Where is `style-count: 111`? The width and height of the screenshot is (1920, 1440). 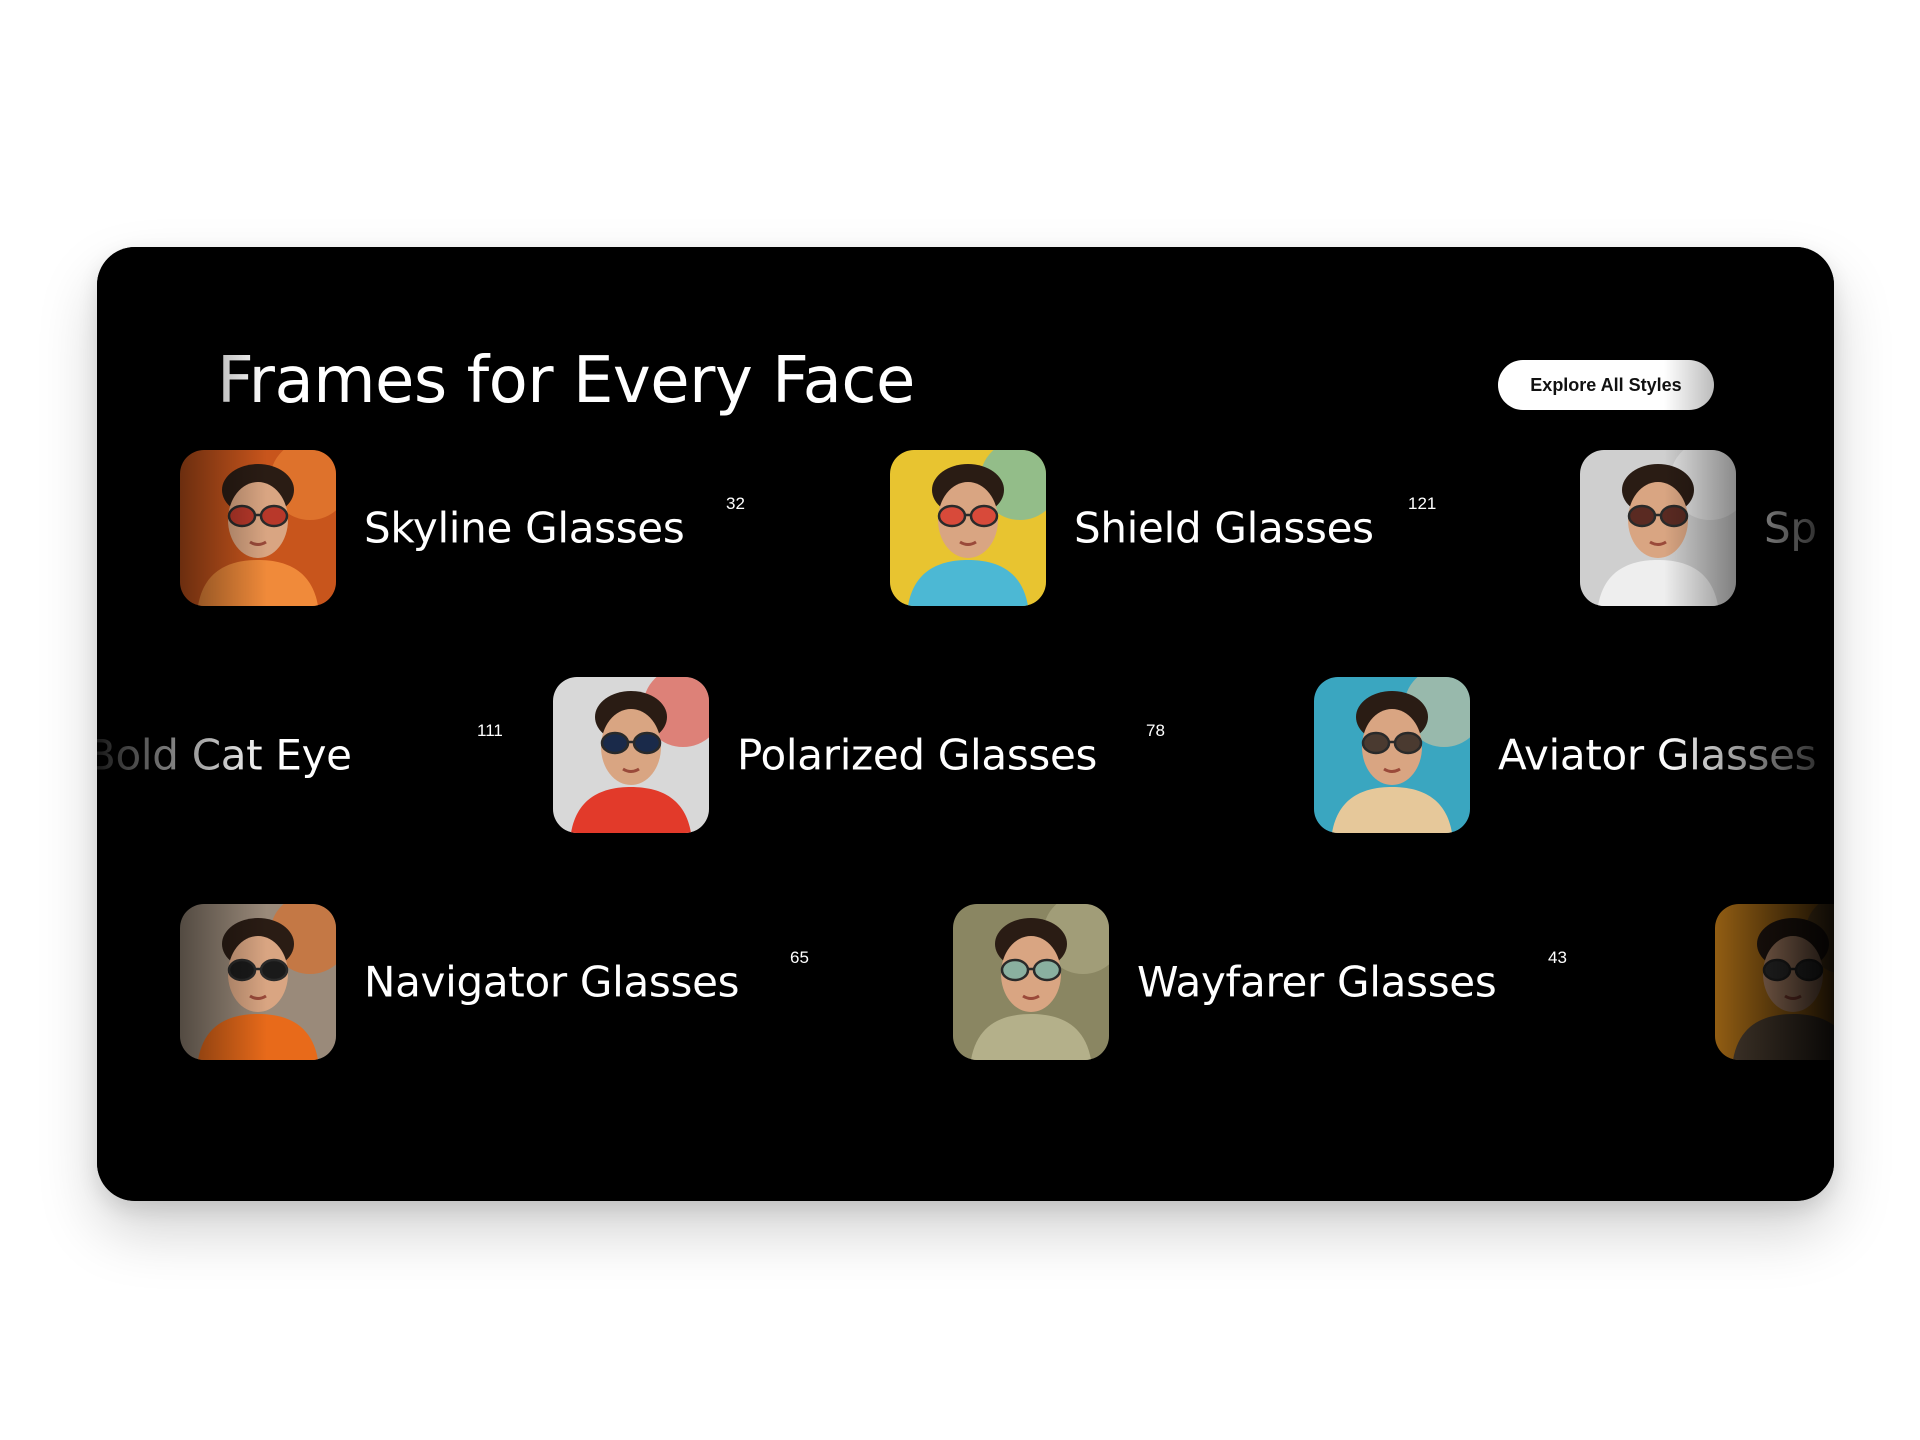
style-count: 111 is located at coordinates (490, 730).